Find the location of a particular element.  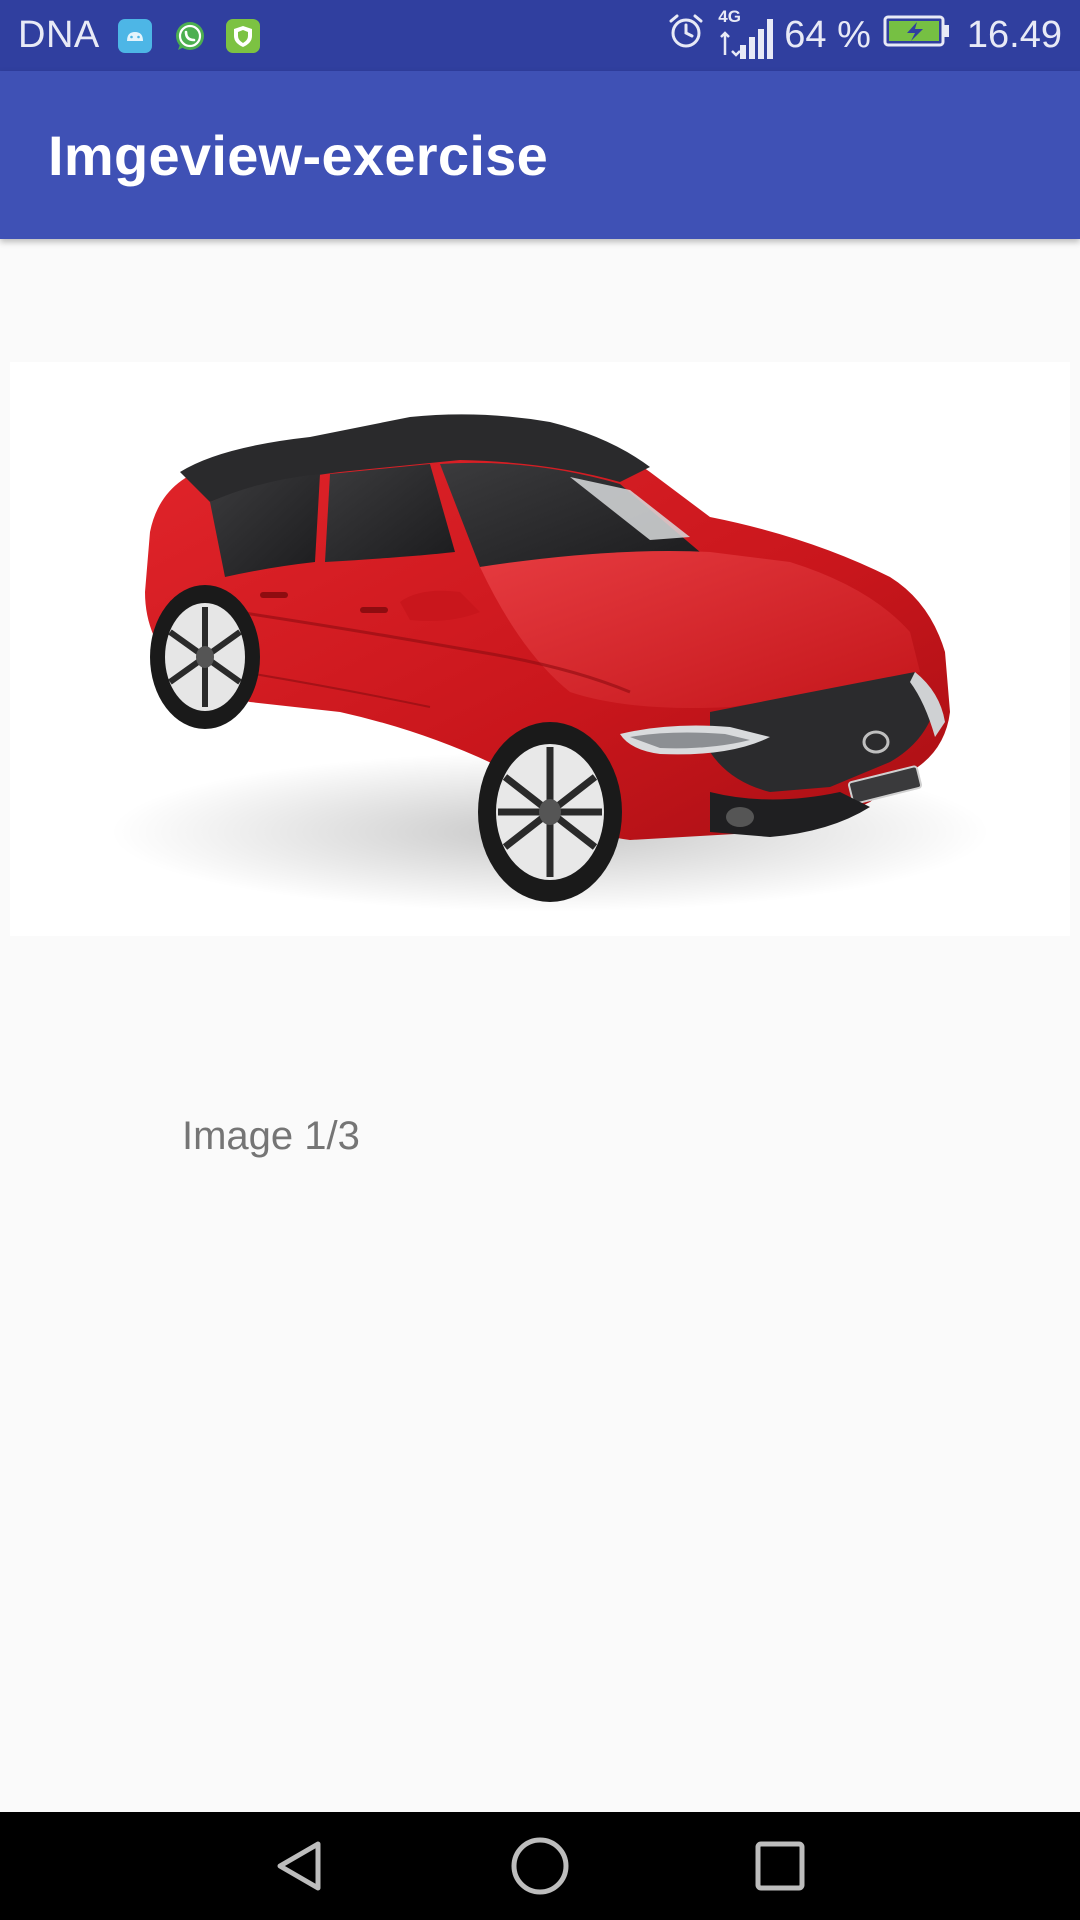

back-triangle-icon is located at coordinates (299, 1866).